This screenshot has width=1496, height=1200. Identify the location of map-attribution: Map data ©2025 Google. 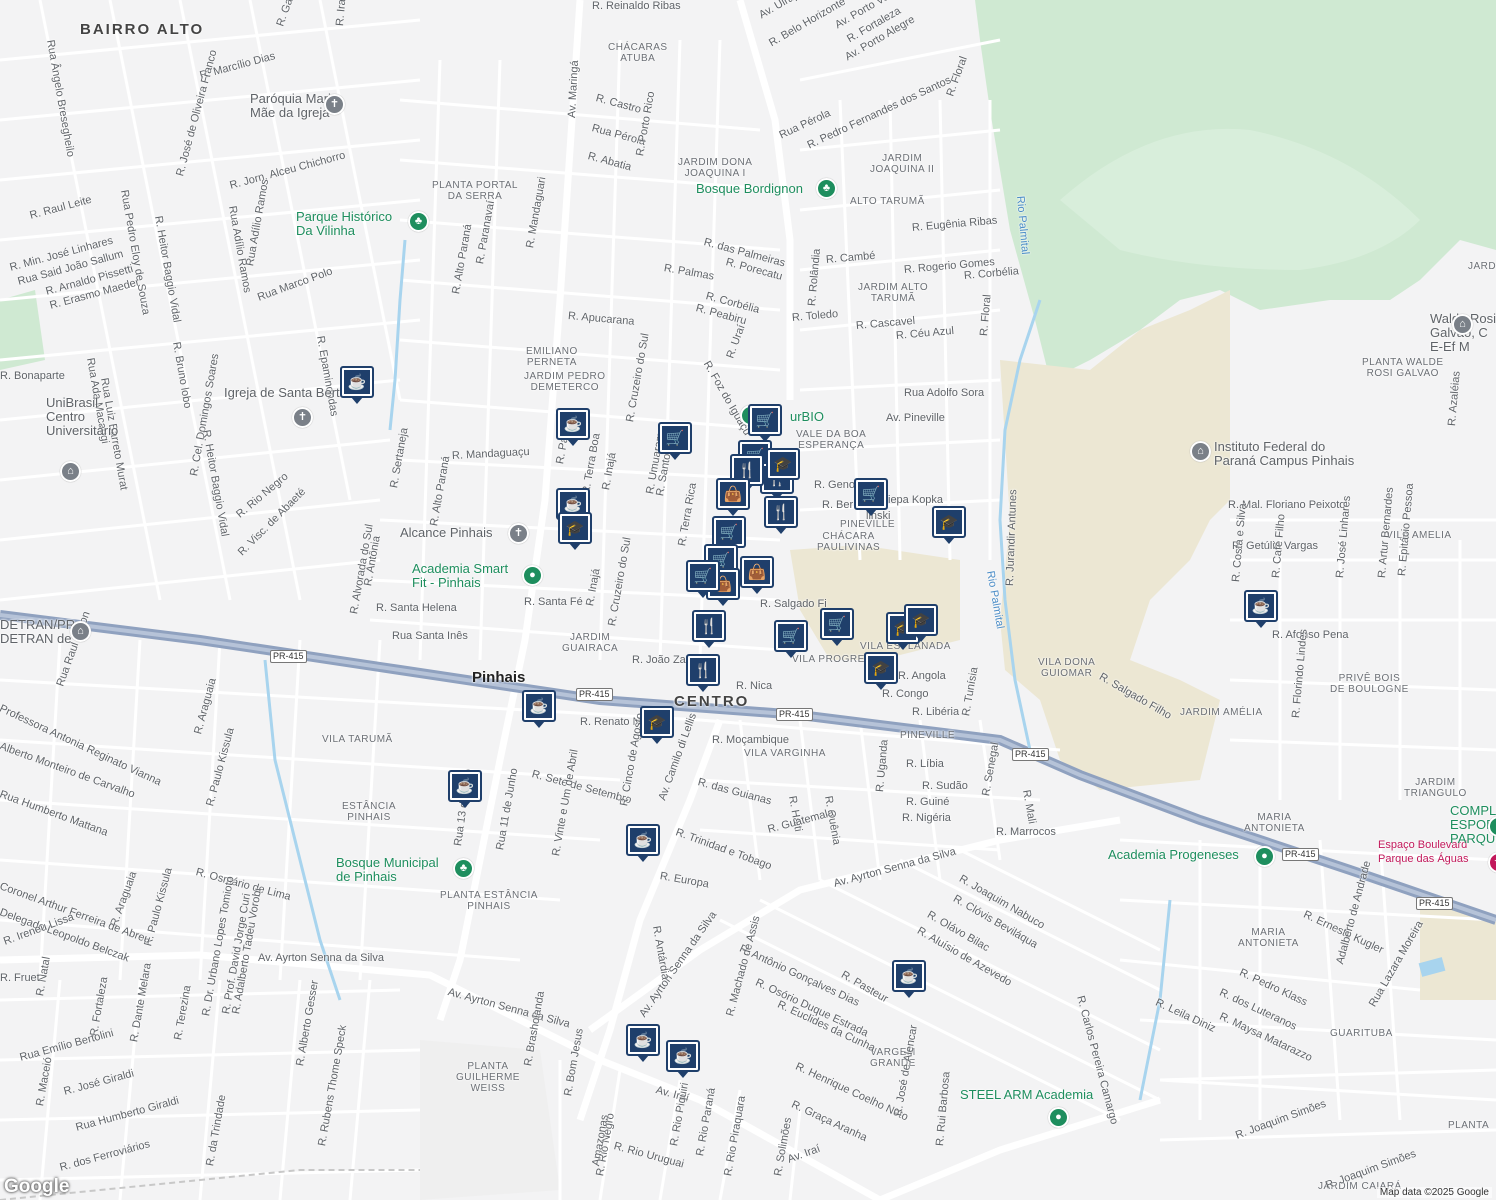
(1434, 1192).